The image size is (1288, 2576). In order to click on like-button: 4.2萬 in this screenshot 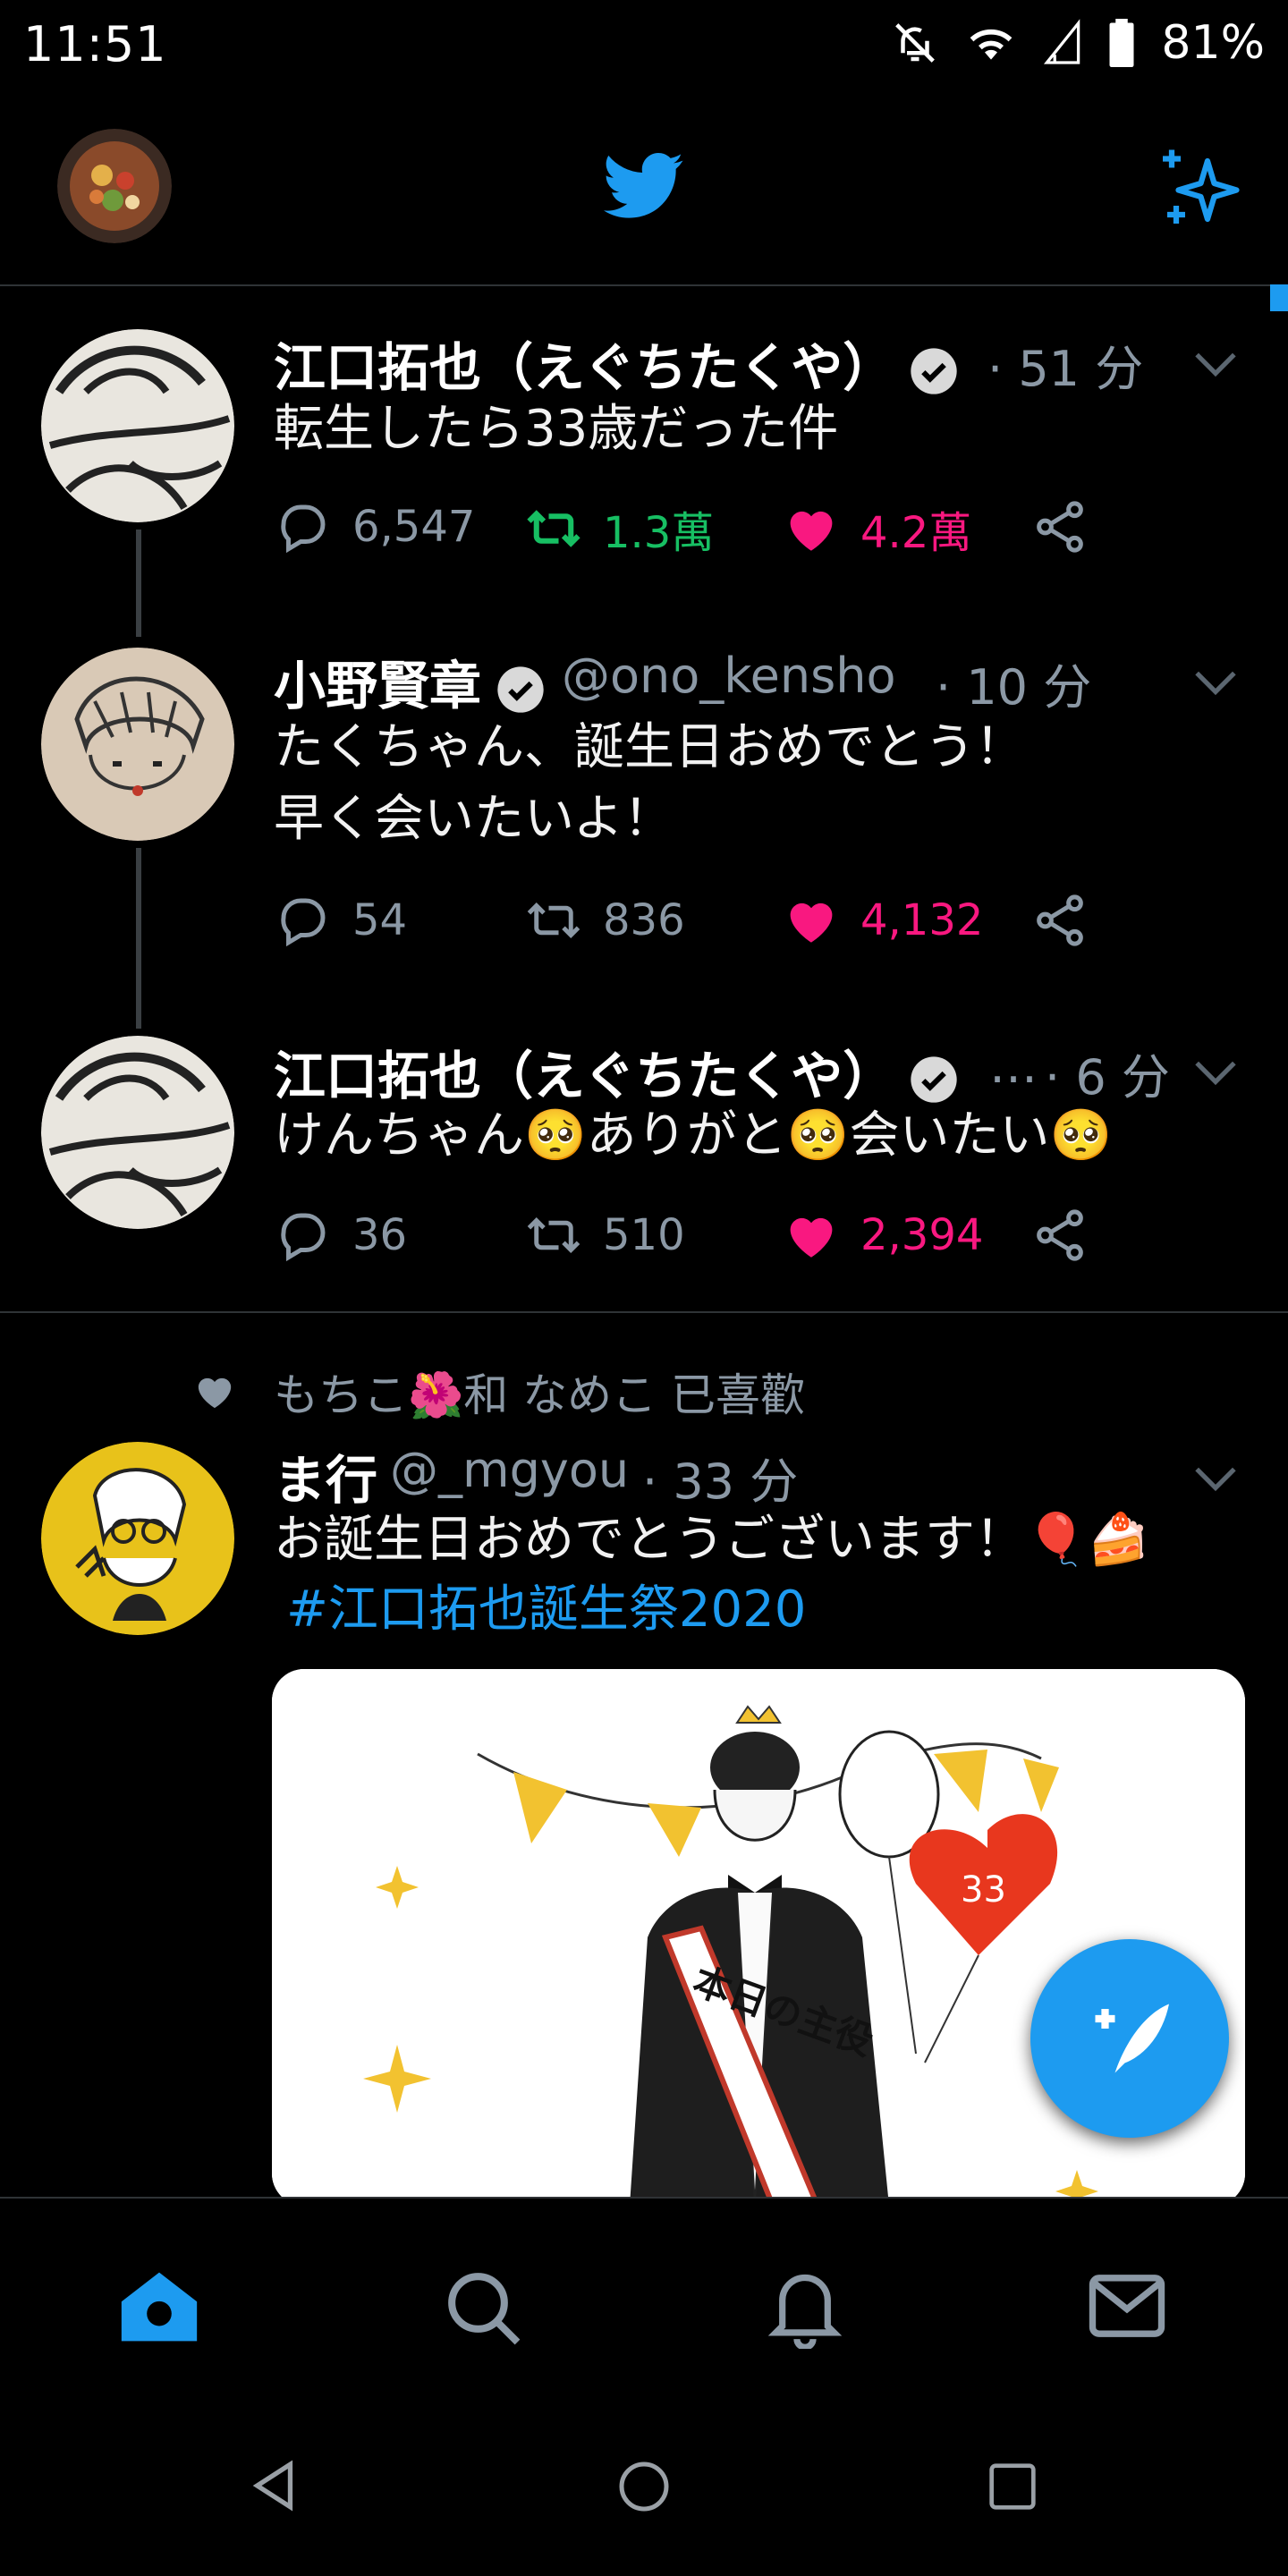, I will do `click(876, 528)`.